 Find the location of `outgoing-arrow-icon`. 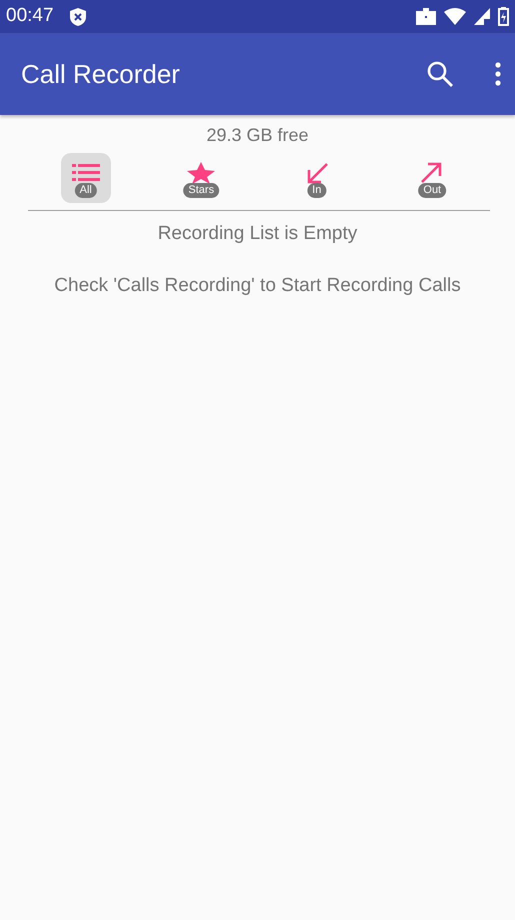

outgoing-arrow-icon is located at coordinates (432, 173).